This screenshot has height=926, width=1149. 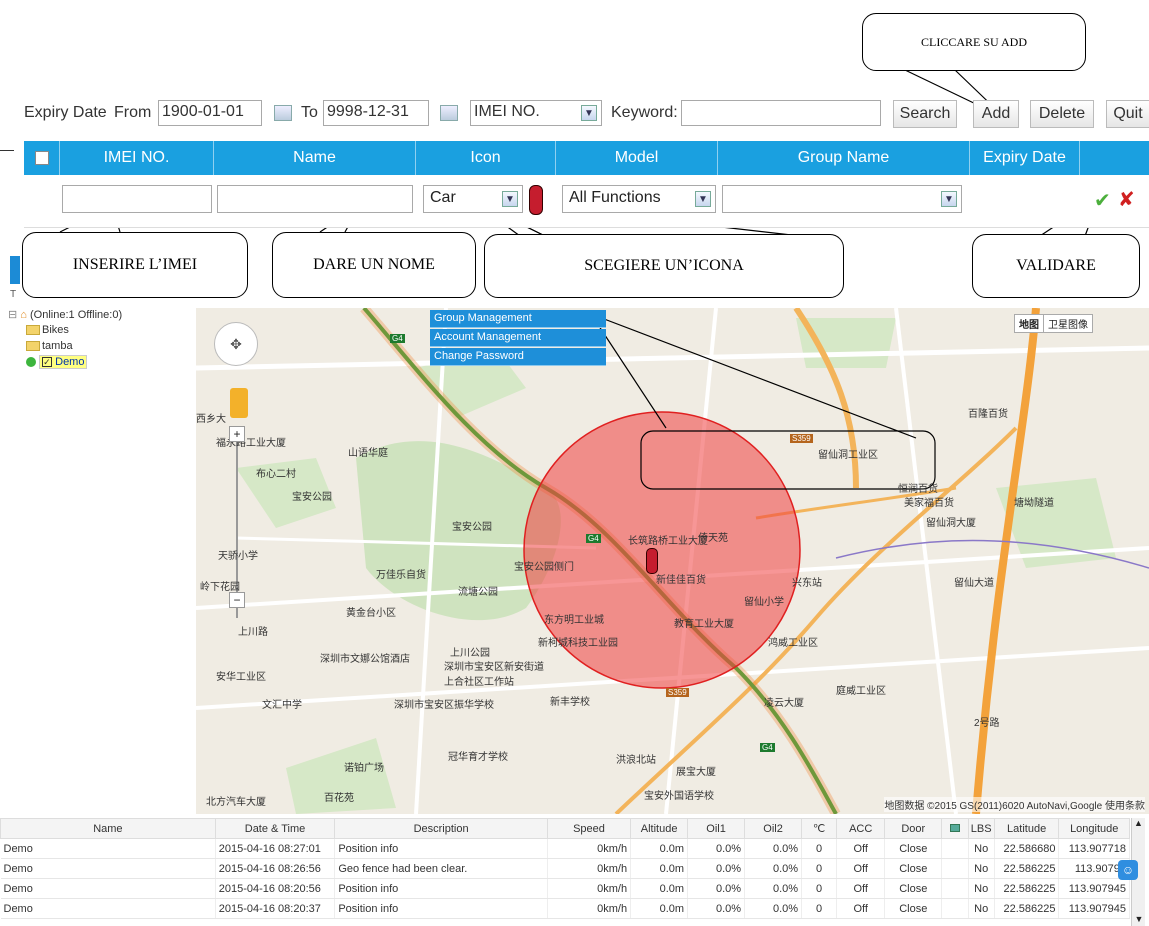 I want to click on tree-folder: Bikes, so click(x=103, y=332).